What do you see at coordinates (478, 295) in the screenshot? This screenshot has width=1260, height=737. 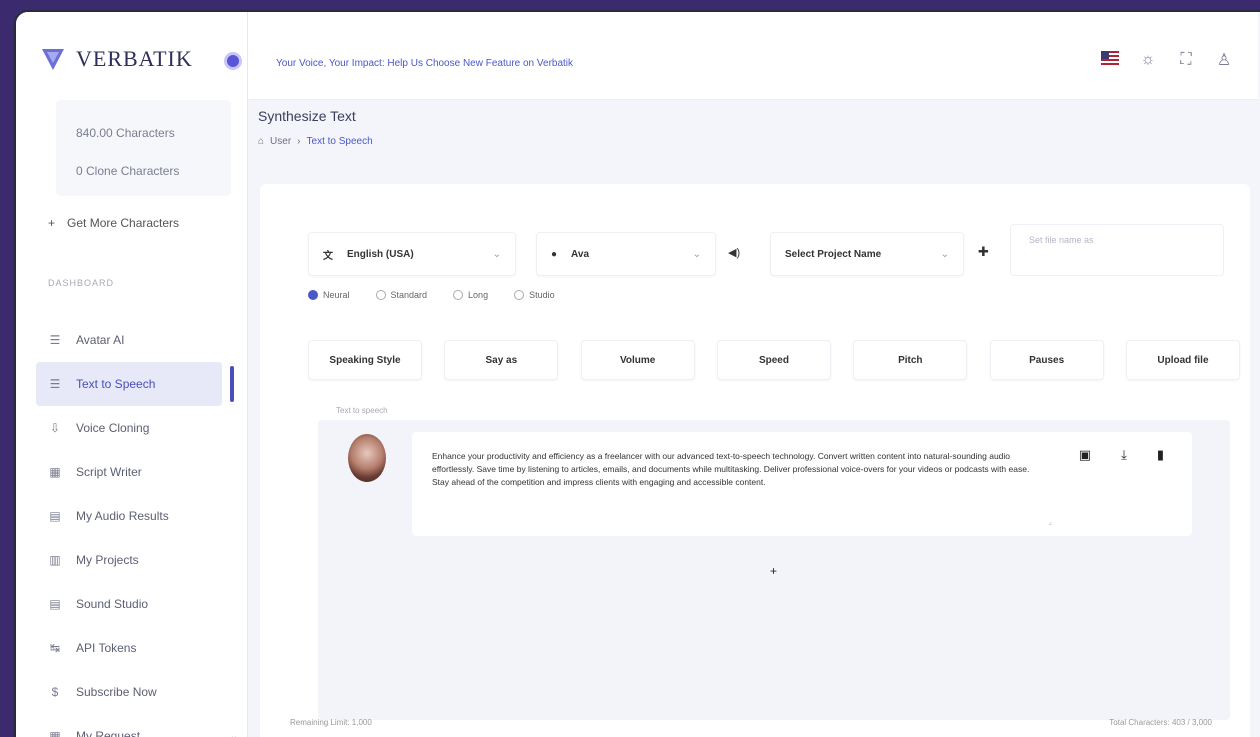 I see `radio-label: Long` at bounding box center [478, 295].